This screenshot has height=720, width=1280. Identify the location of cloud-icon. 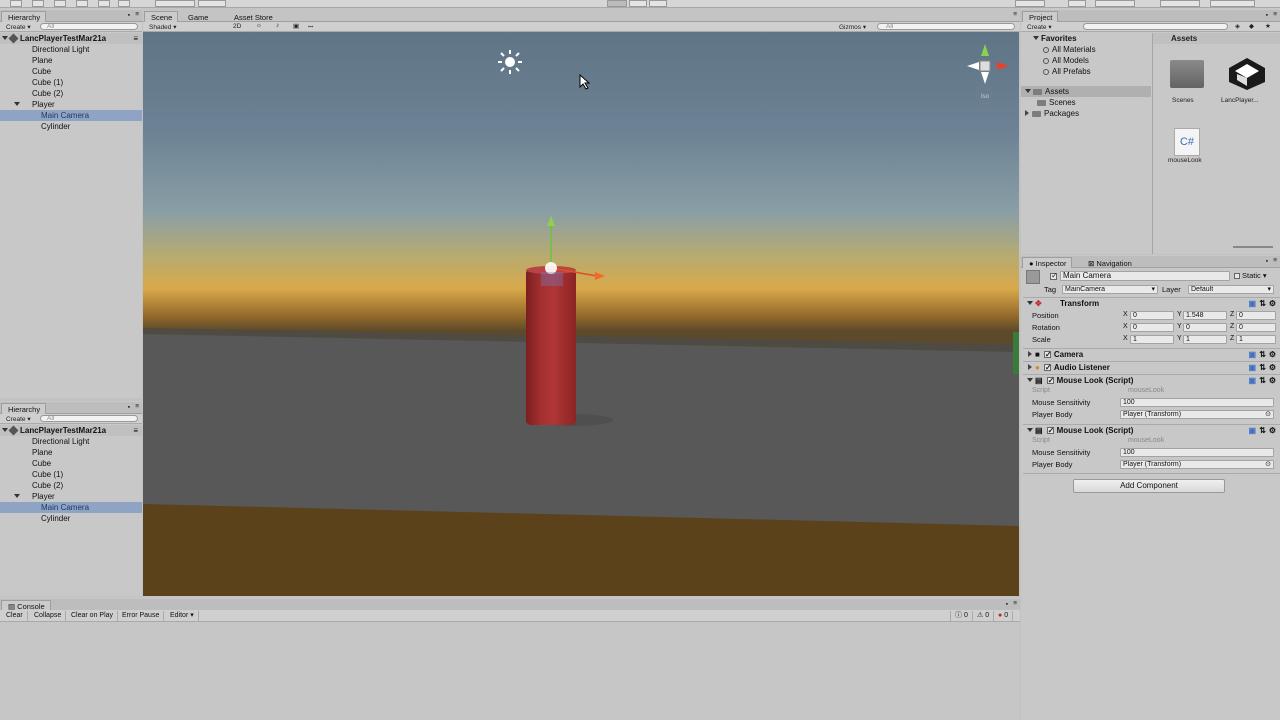
(1077, 3).